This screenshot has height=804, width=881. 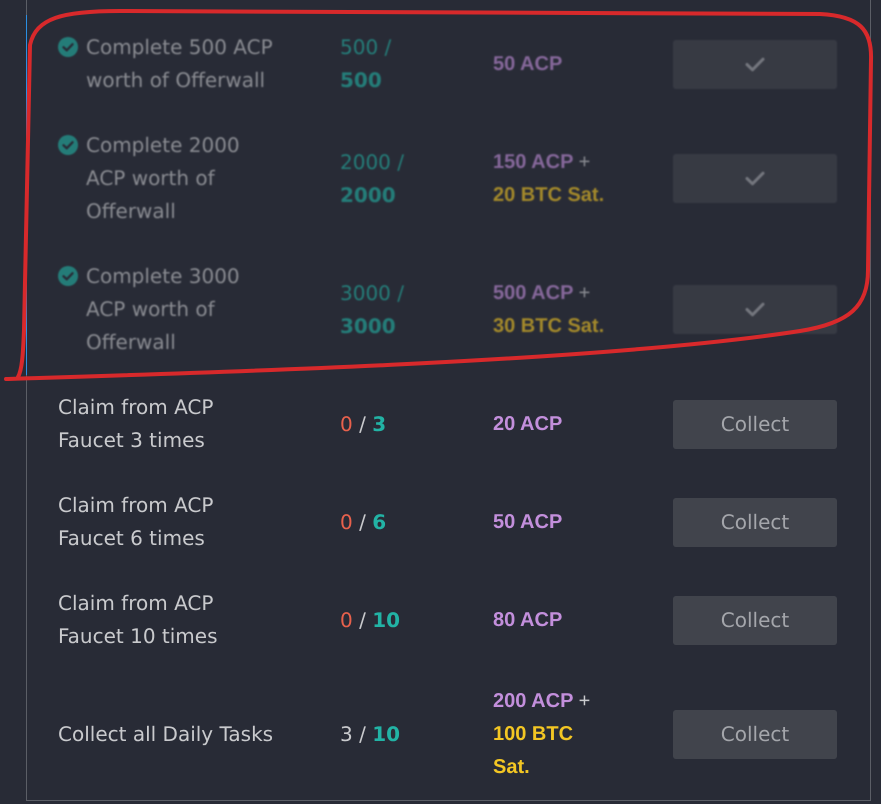 What do you see at coordinates (542, 734) in the screenshot?
I see `reward-text: 200 ACP + 100 BTC Sat.` at bounding box center [542, 734].